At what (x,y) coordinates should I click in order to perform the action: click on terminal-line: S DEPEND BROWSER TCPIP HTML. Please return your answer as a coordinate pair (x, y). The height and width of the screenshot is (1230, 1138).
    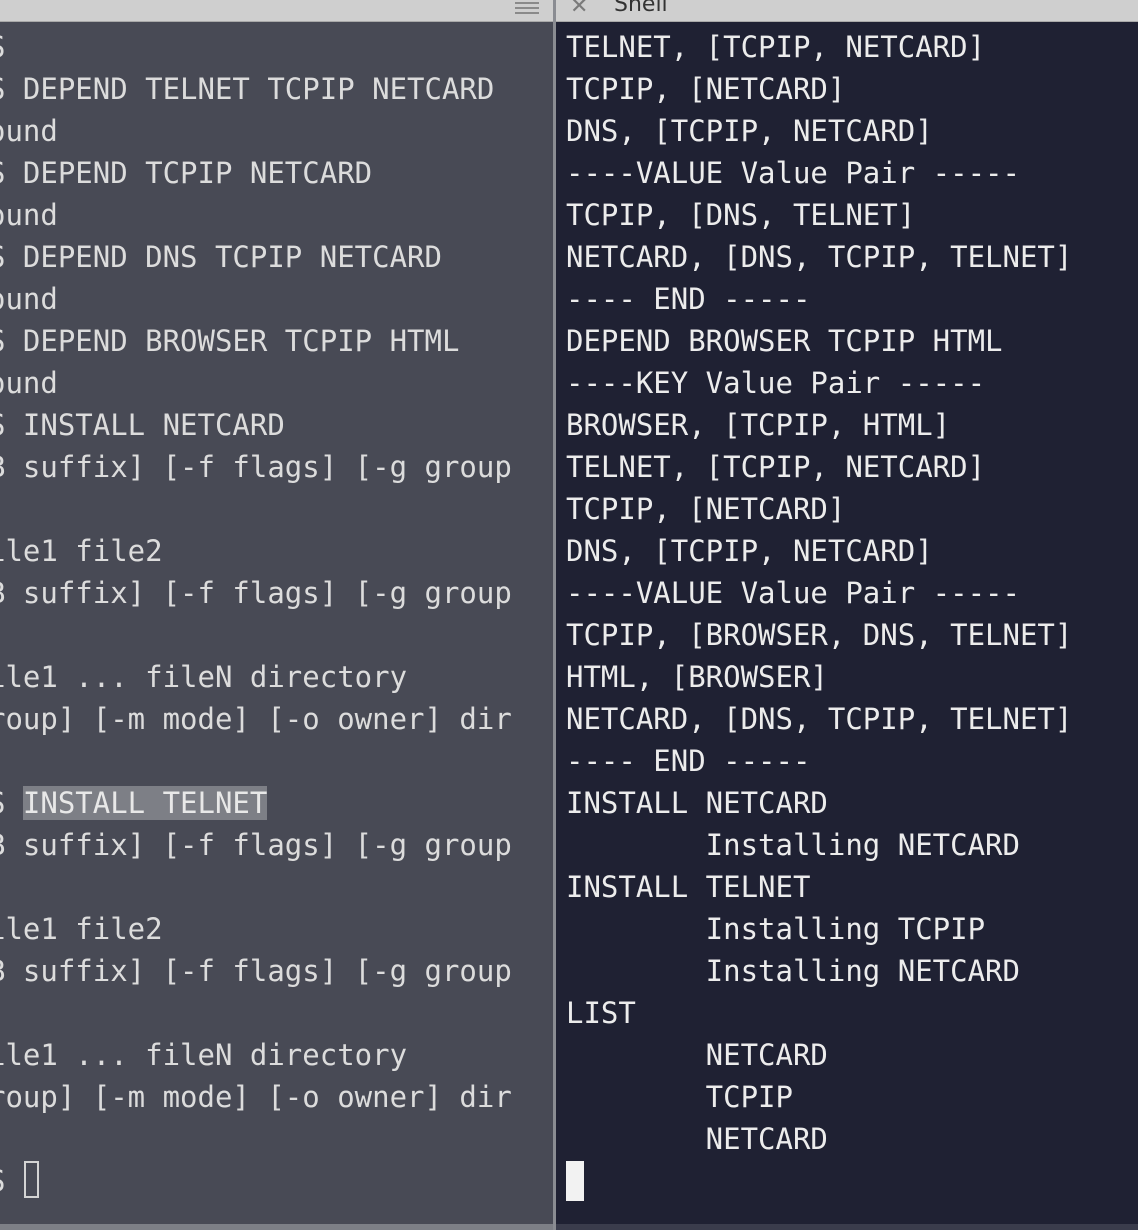
    Looking at the image, I should click on (230, 341).